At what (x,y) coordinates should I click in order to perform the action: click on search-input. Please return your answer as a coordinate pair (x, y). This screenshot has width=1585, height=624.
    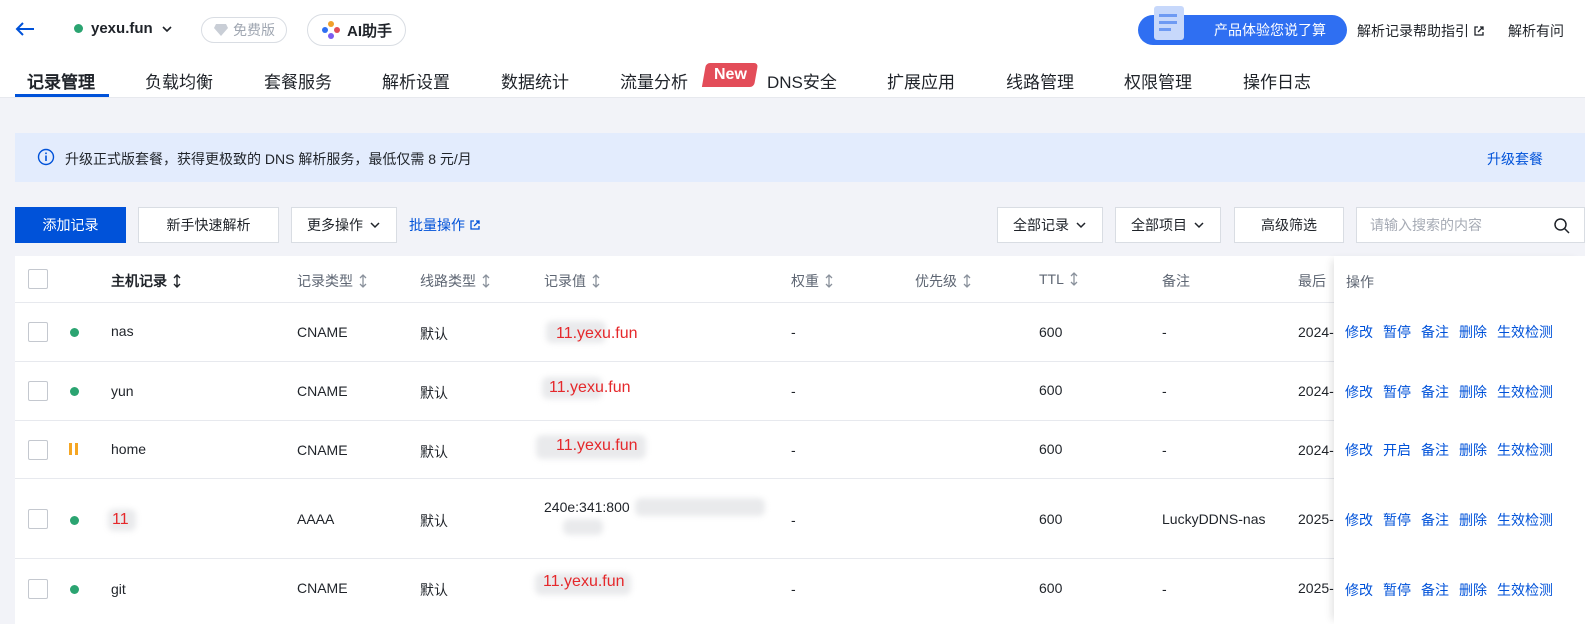
    Looking at the image, I should click on (1447, 225).